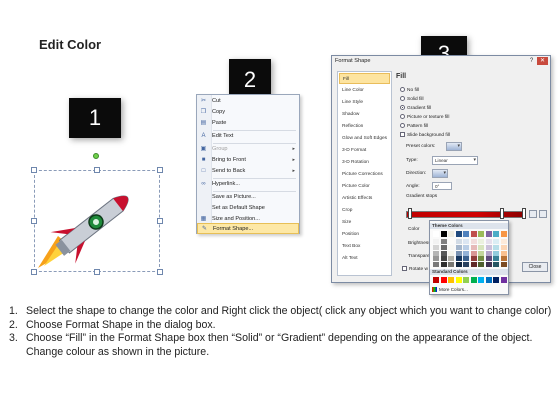  What do you see at coordinates (364, 186) in the screenshot?
I see `nav-item-picture-color: Picture Color` at bounding box center [364, 186].